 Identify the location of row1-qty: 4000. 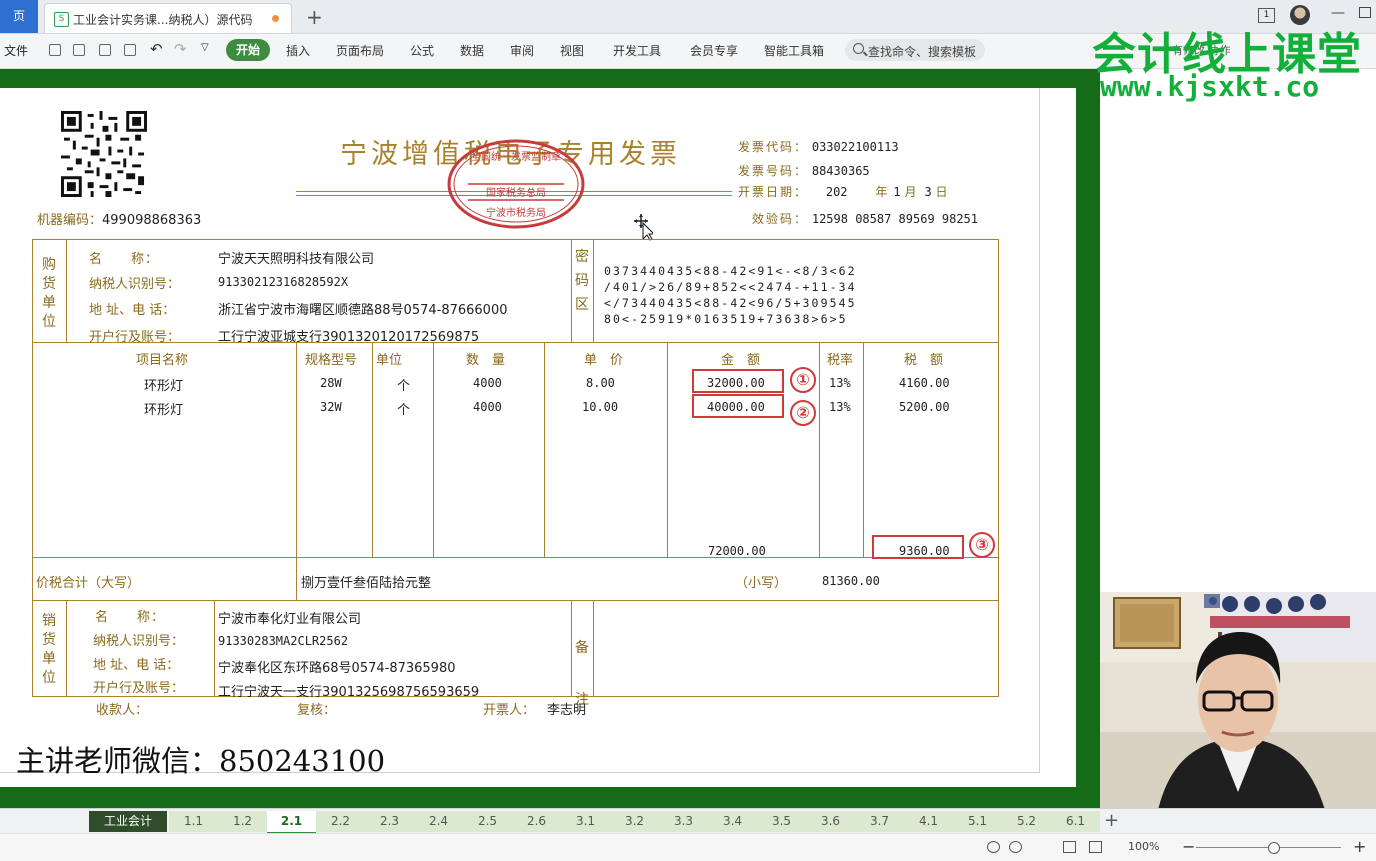
(487, 383).